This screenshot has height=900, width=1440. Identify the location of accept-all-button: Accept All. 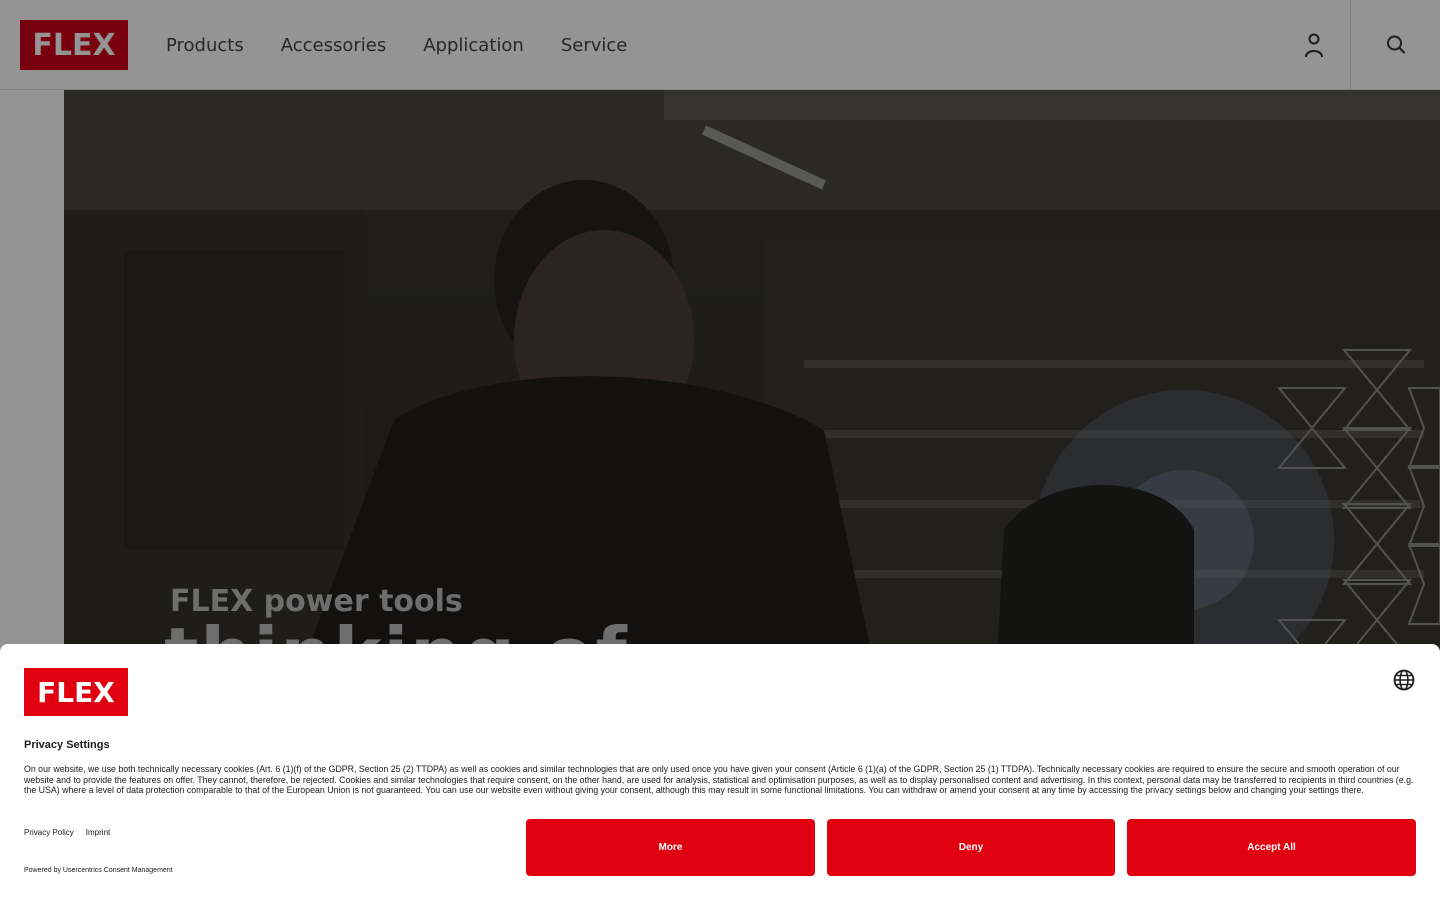
(1271, 847).